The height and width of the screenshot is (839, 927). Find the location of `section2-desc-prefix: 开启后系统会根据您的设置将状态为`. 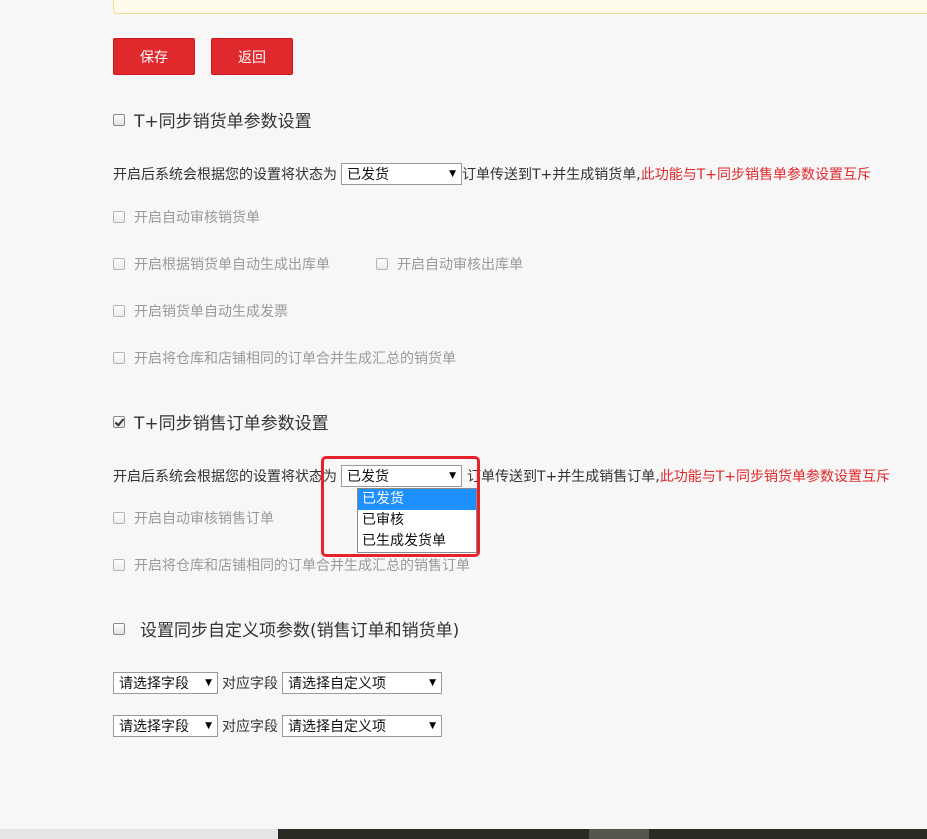

section2-desc-prefix: 开启后系统会根据您的设置将状态为 is located at coordinates (225, 477).